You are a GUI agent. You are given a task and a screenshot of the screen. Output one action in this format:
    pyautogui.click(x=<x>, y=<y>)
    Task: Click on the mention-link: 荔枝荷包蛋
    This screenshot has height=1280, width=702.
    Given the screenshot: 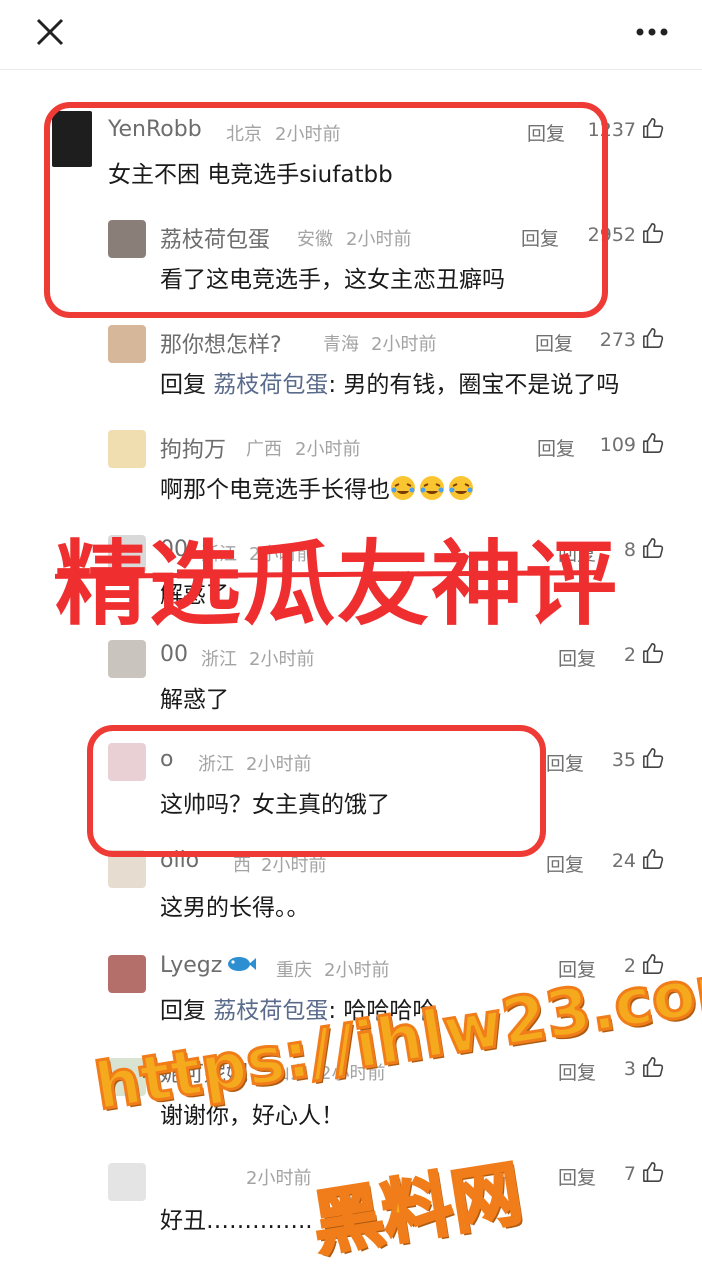 What is the action you would take?
    pyautogui.click(x=270, y=385)
    